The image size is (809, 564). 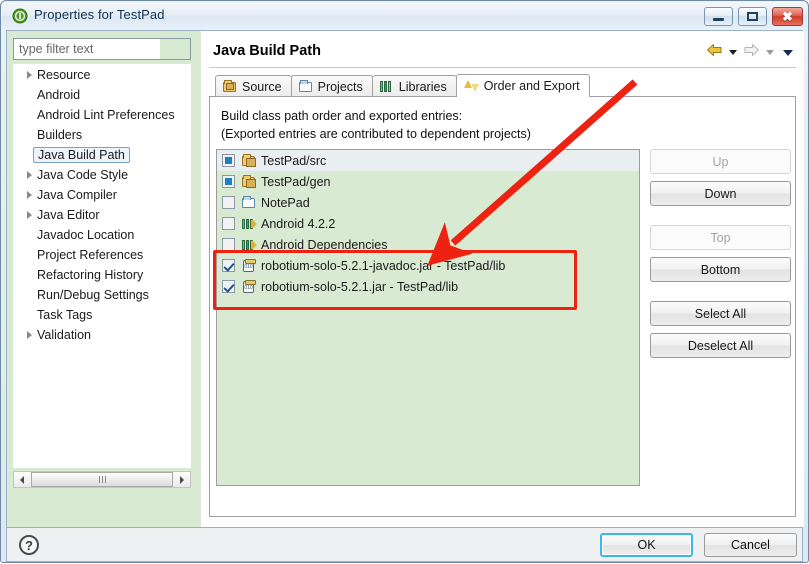 What do you see at coordinates (90, 255) in the screenshot?
I see `sidebar-item-label: Project References` at bounding box center [90, 255].